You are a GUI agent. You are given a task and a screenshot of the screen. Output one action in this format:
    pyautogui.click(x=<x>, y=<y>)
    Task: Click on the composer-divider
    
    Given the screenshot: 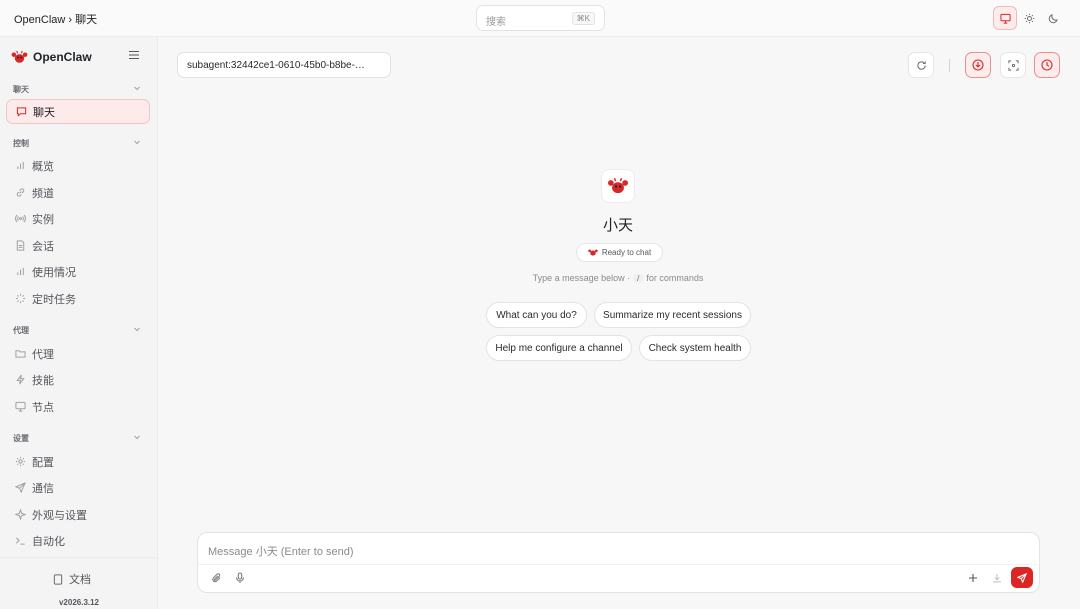 What is the action you would take?
    pyautogui.click(x=619, y=564)
    